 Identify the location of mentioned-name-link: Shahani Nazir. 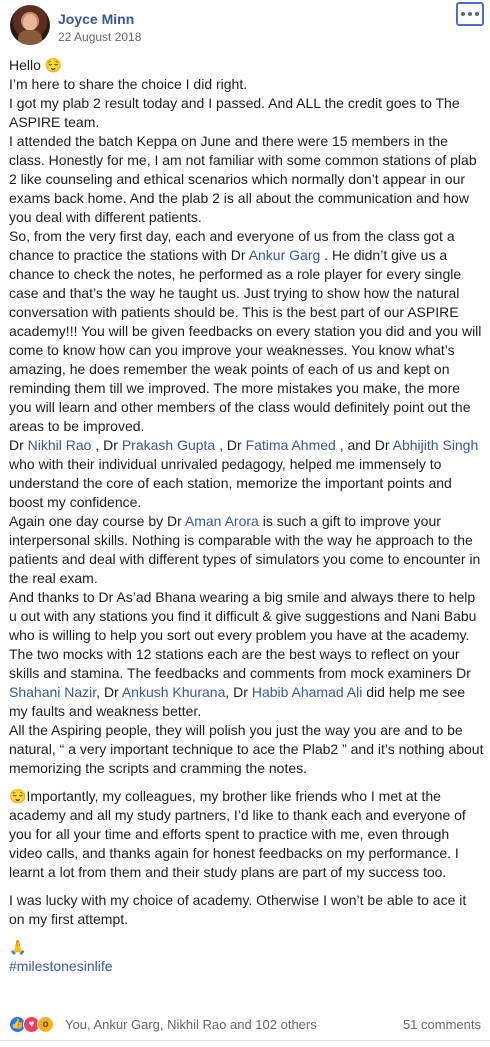
(52, 692).